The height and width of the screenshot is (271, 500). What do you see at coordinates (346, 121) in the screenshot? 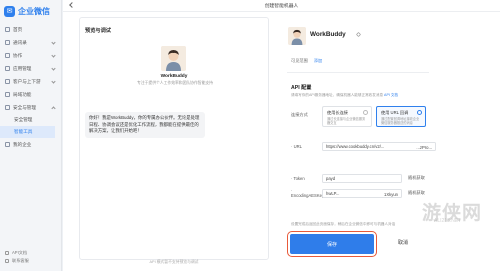
I see `option-sub: 通过长连接与企业微信服务器交互` at bounding box center [346, 121].